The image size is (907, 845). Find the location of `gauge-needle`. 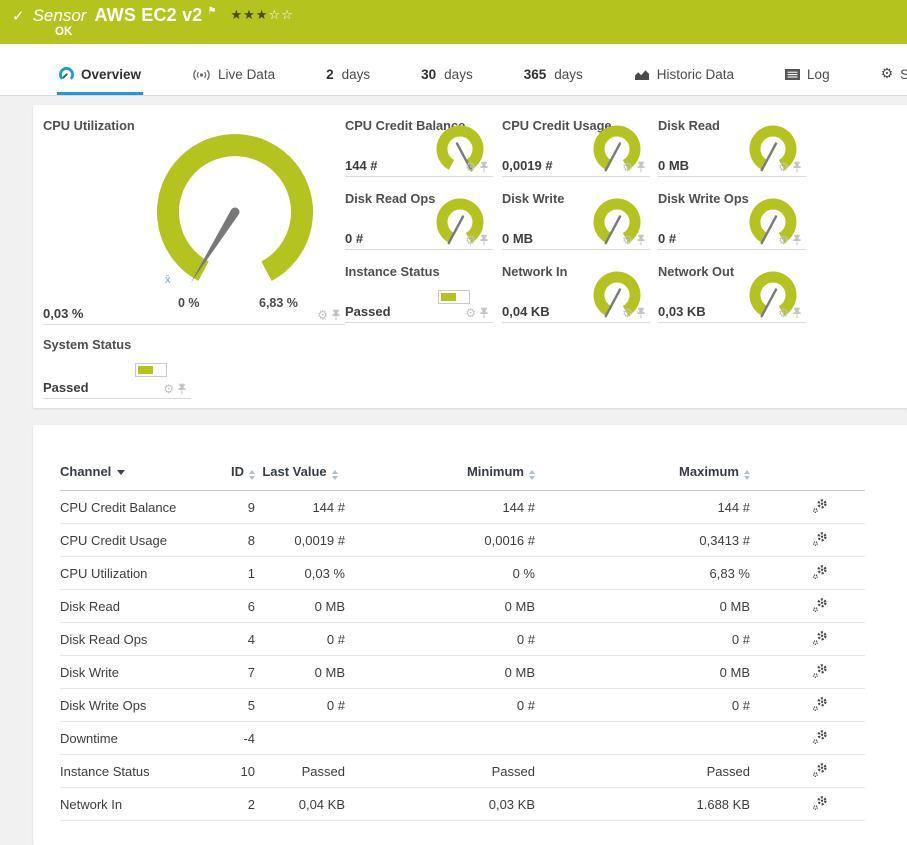

gauge-needle is located at coordinates (214, 246).